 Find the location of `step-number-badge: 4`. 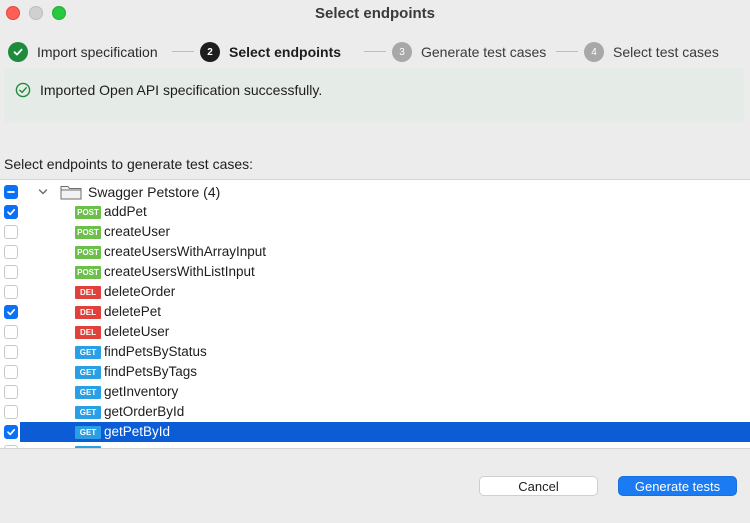

step-number-badge: 4 is located at coordinates (594, 52).